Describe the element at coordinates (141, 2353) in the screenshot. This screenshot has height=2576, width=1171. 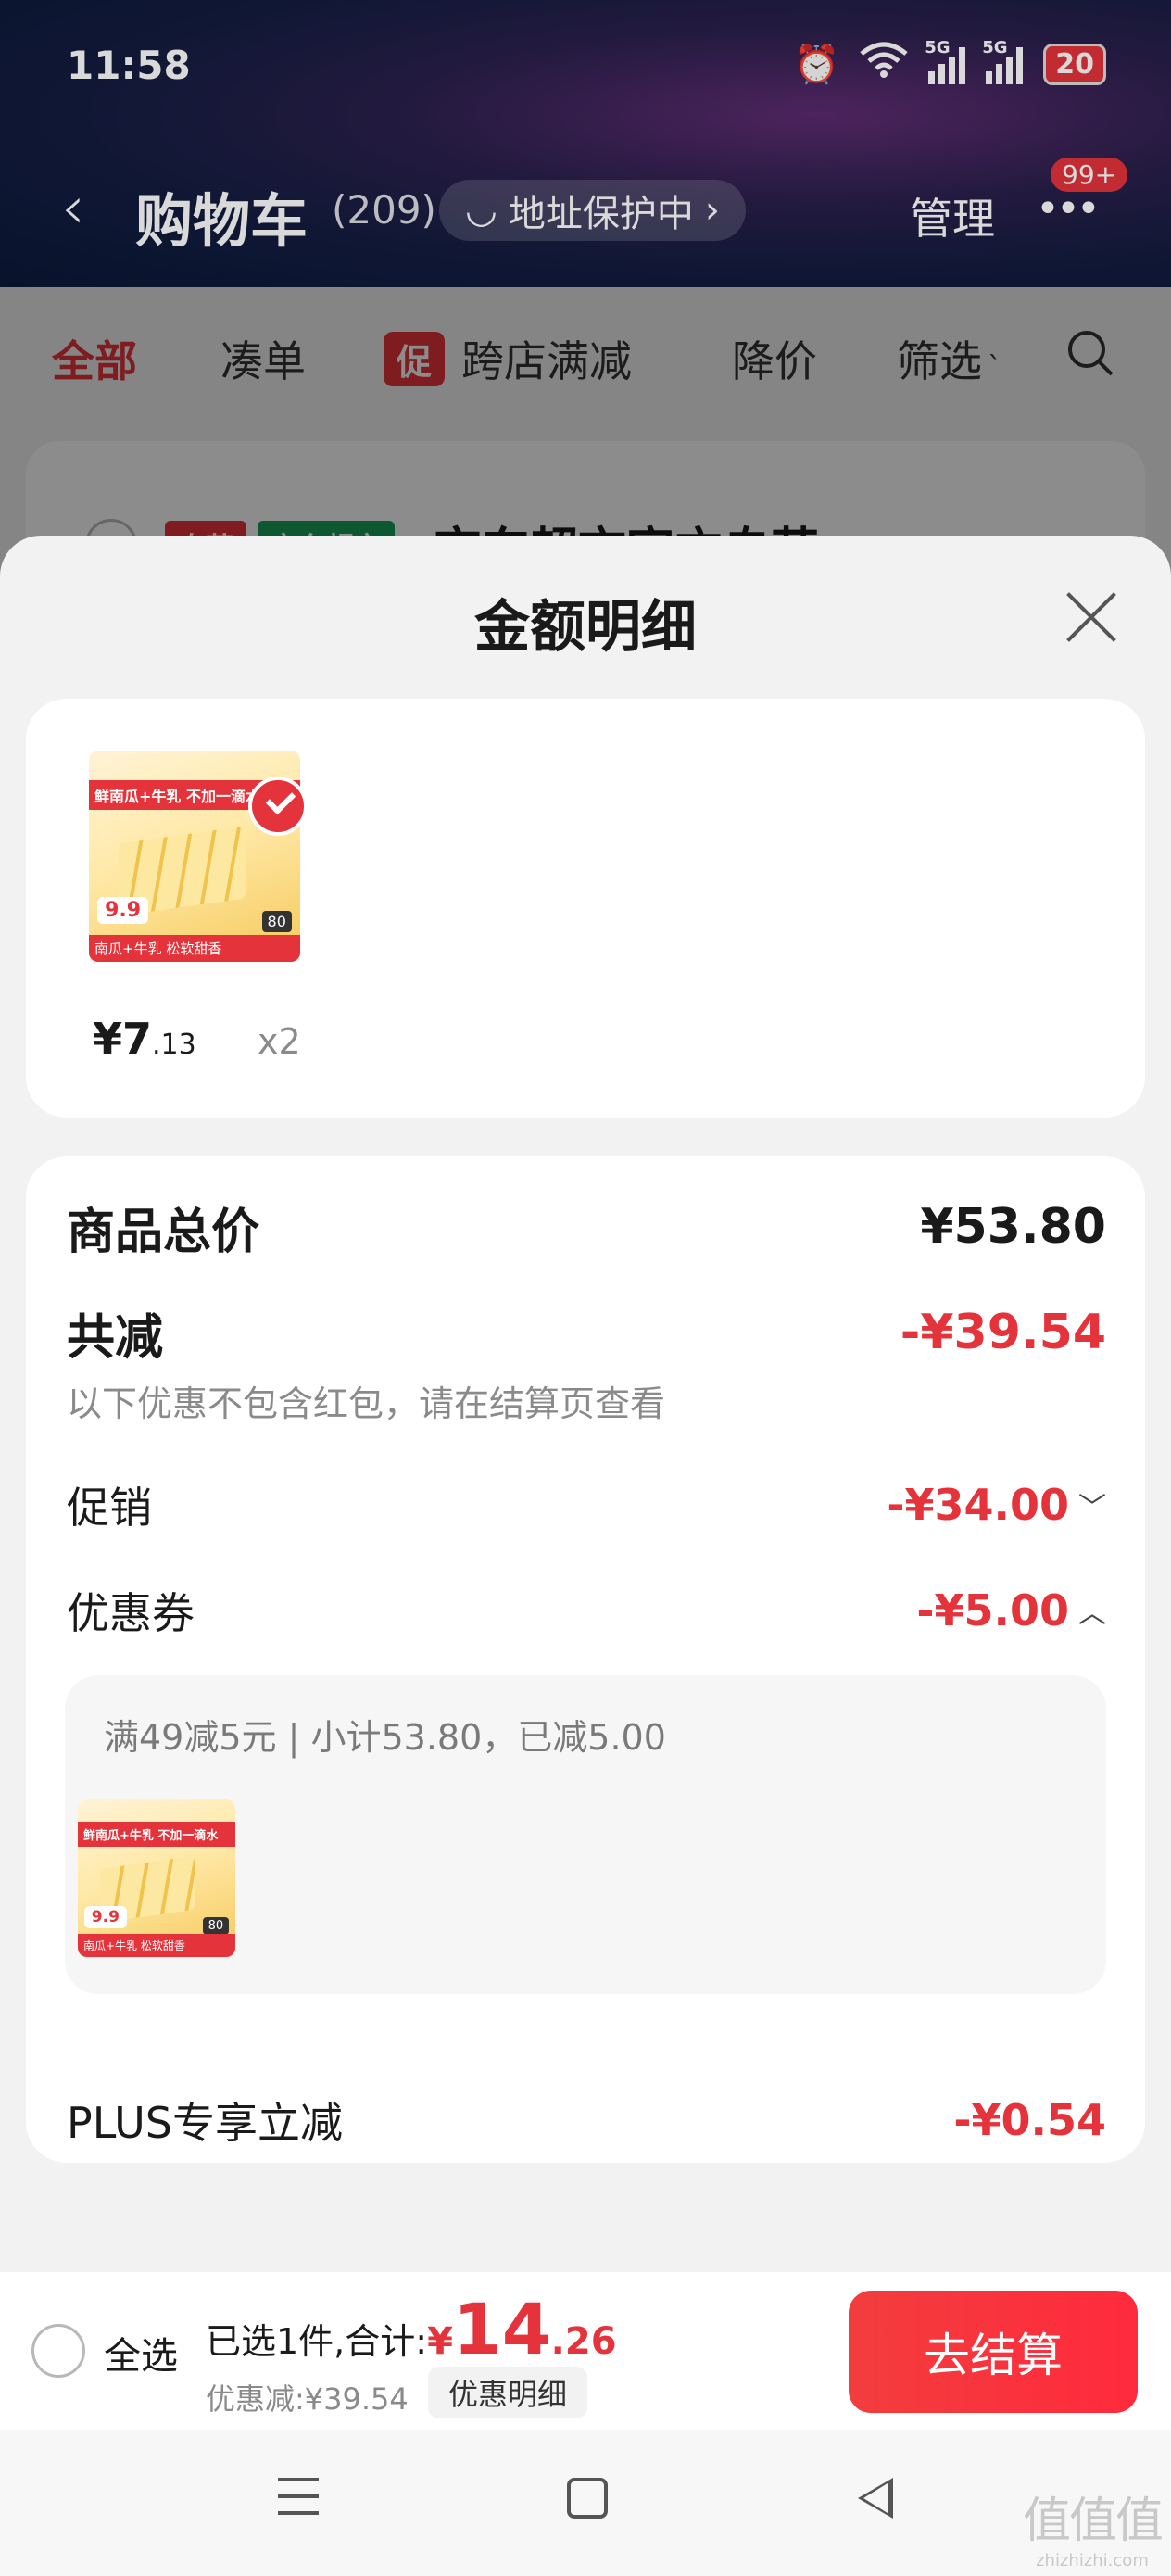
I see `select-all-label: 全选` at that location.